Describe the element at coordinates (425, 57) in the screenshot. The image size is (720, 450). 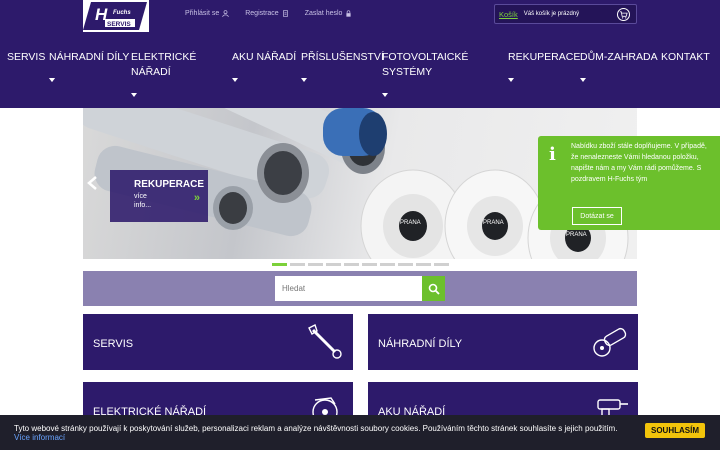
I see `nav-item-label: FOTOVOLTAICKÉ` at that location.